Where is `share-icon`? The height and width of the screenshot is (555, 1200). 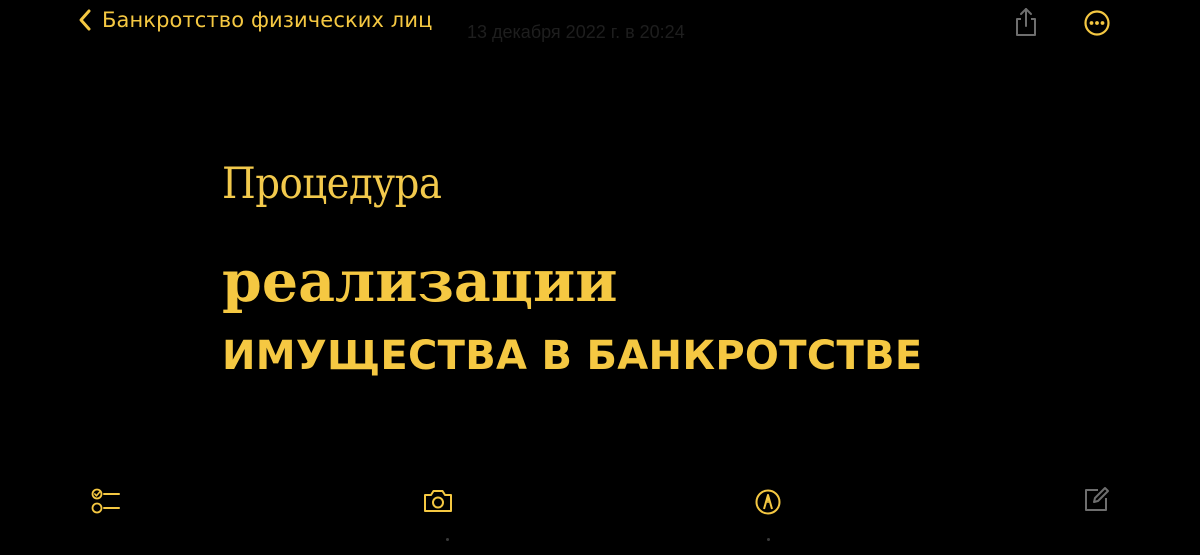
share-icon is located at coordinates (1026, 22).